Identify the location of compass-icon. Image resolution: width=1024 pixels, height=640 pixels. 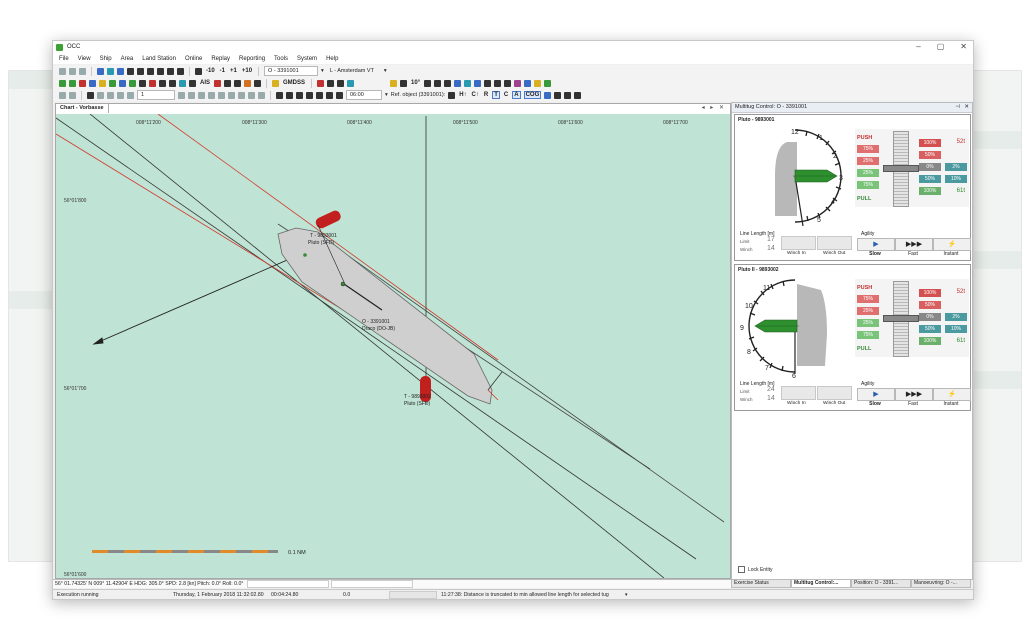
(351, 83).